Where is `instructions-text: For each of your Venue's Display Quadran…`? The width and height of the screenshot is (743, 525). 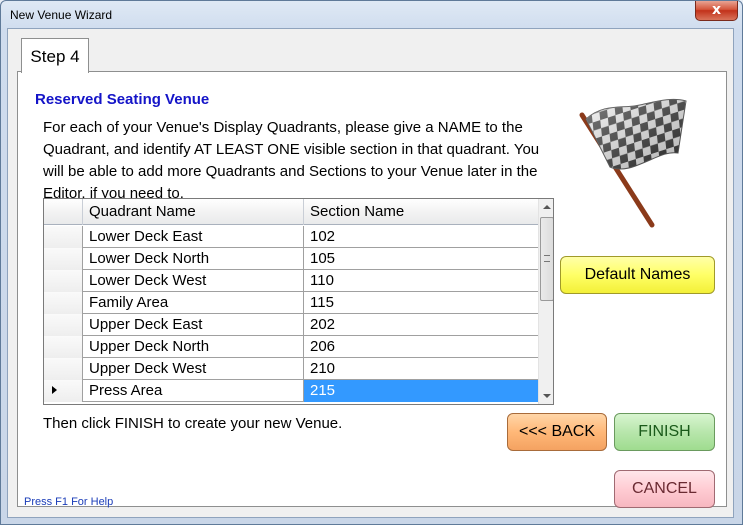
instructions-text: For each of your Venue's Display Quadran… is located at coordinates (291, 160).